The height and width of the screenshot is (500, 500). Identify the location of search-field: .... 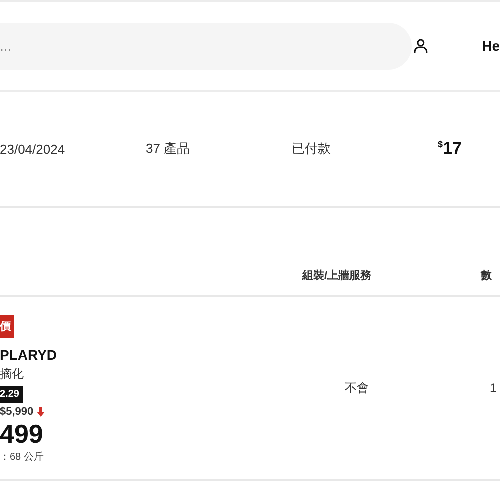
(206, 46).